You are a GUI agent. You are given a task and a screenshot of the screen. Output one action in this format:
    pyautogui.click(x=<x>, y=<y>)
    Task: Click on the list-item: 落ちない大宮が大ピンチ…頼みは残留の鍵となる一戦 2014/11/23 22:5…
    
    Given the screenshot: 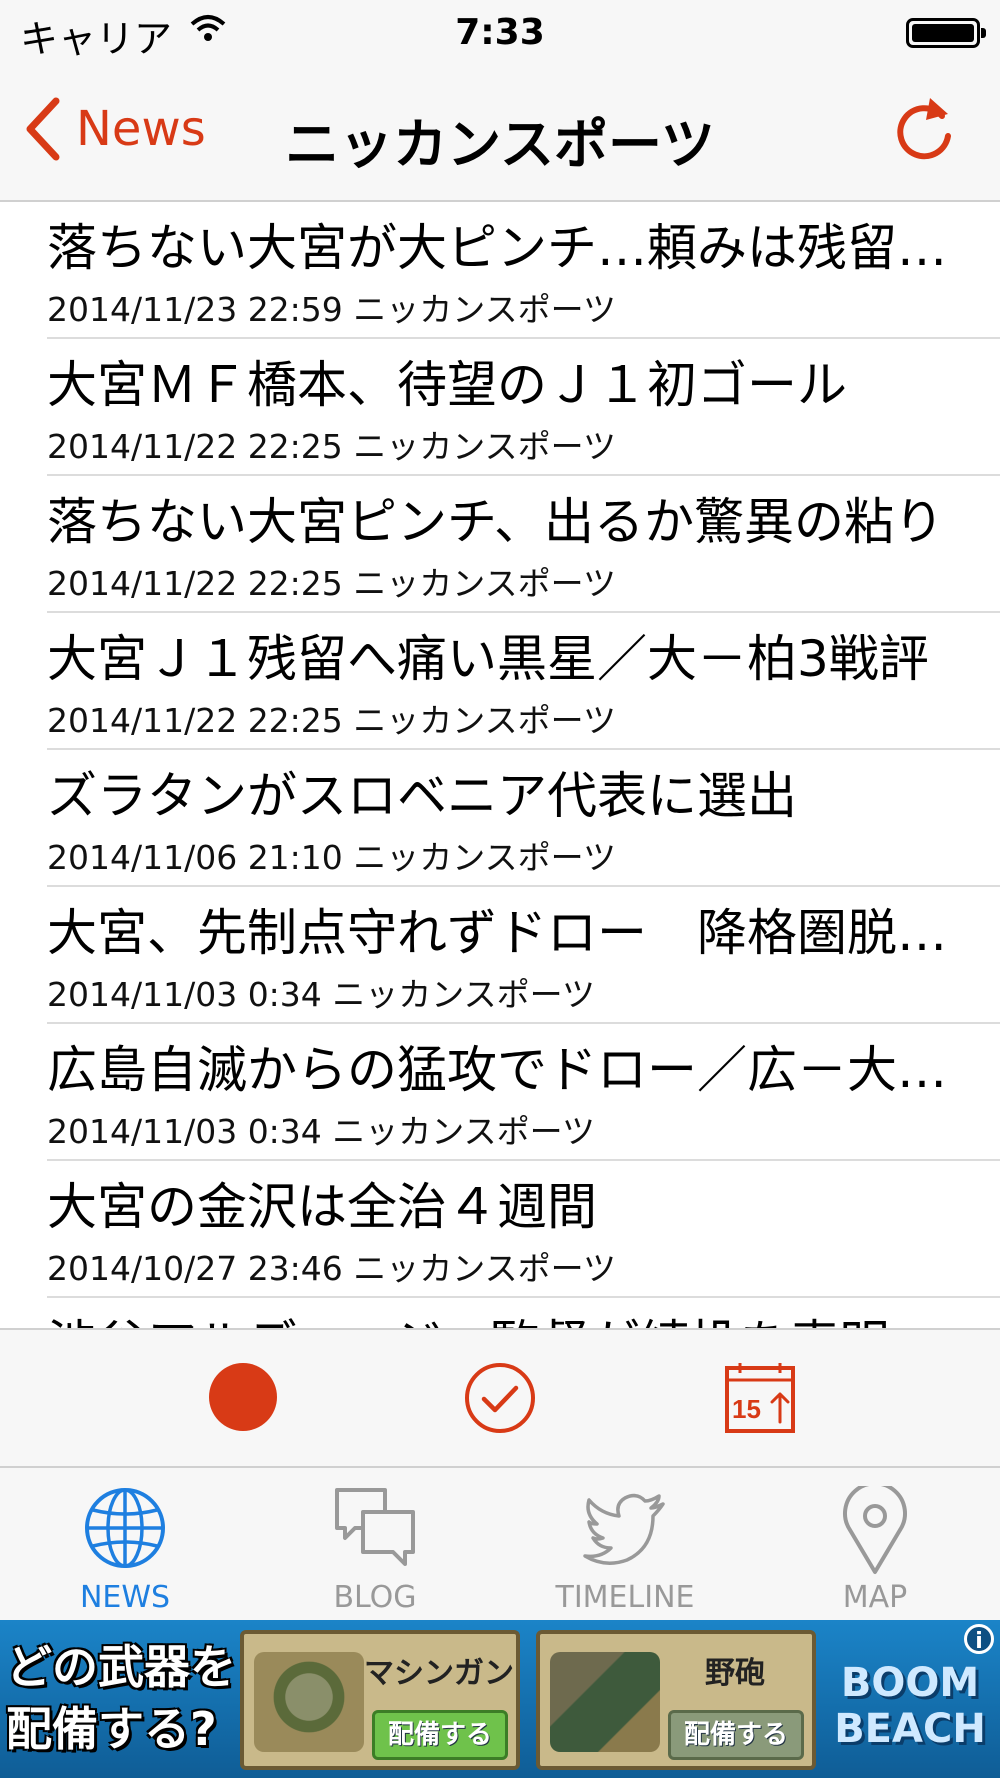 What is the action you would take?
    pyautogui.click(x=500, y=270)
    